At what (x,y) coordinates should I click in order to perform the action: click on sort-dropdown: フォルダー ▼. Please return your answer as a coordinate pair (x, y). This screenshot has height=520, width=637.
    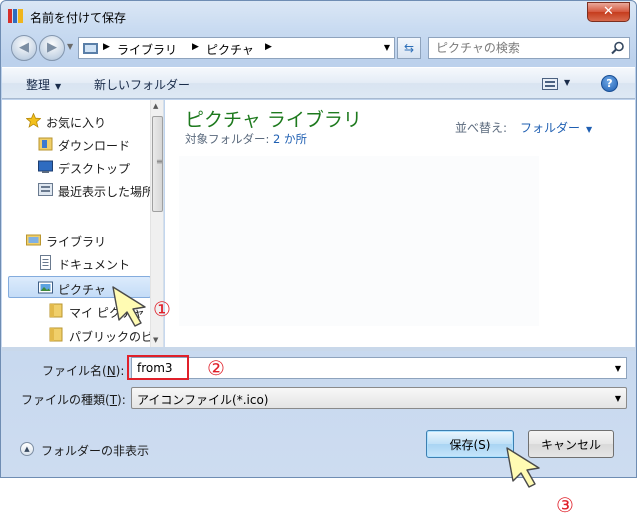
    Looking at the image, I should click on (556, 127).